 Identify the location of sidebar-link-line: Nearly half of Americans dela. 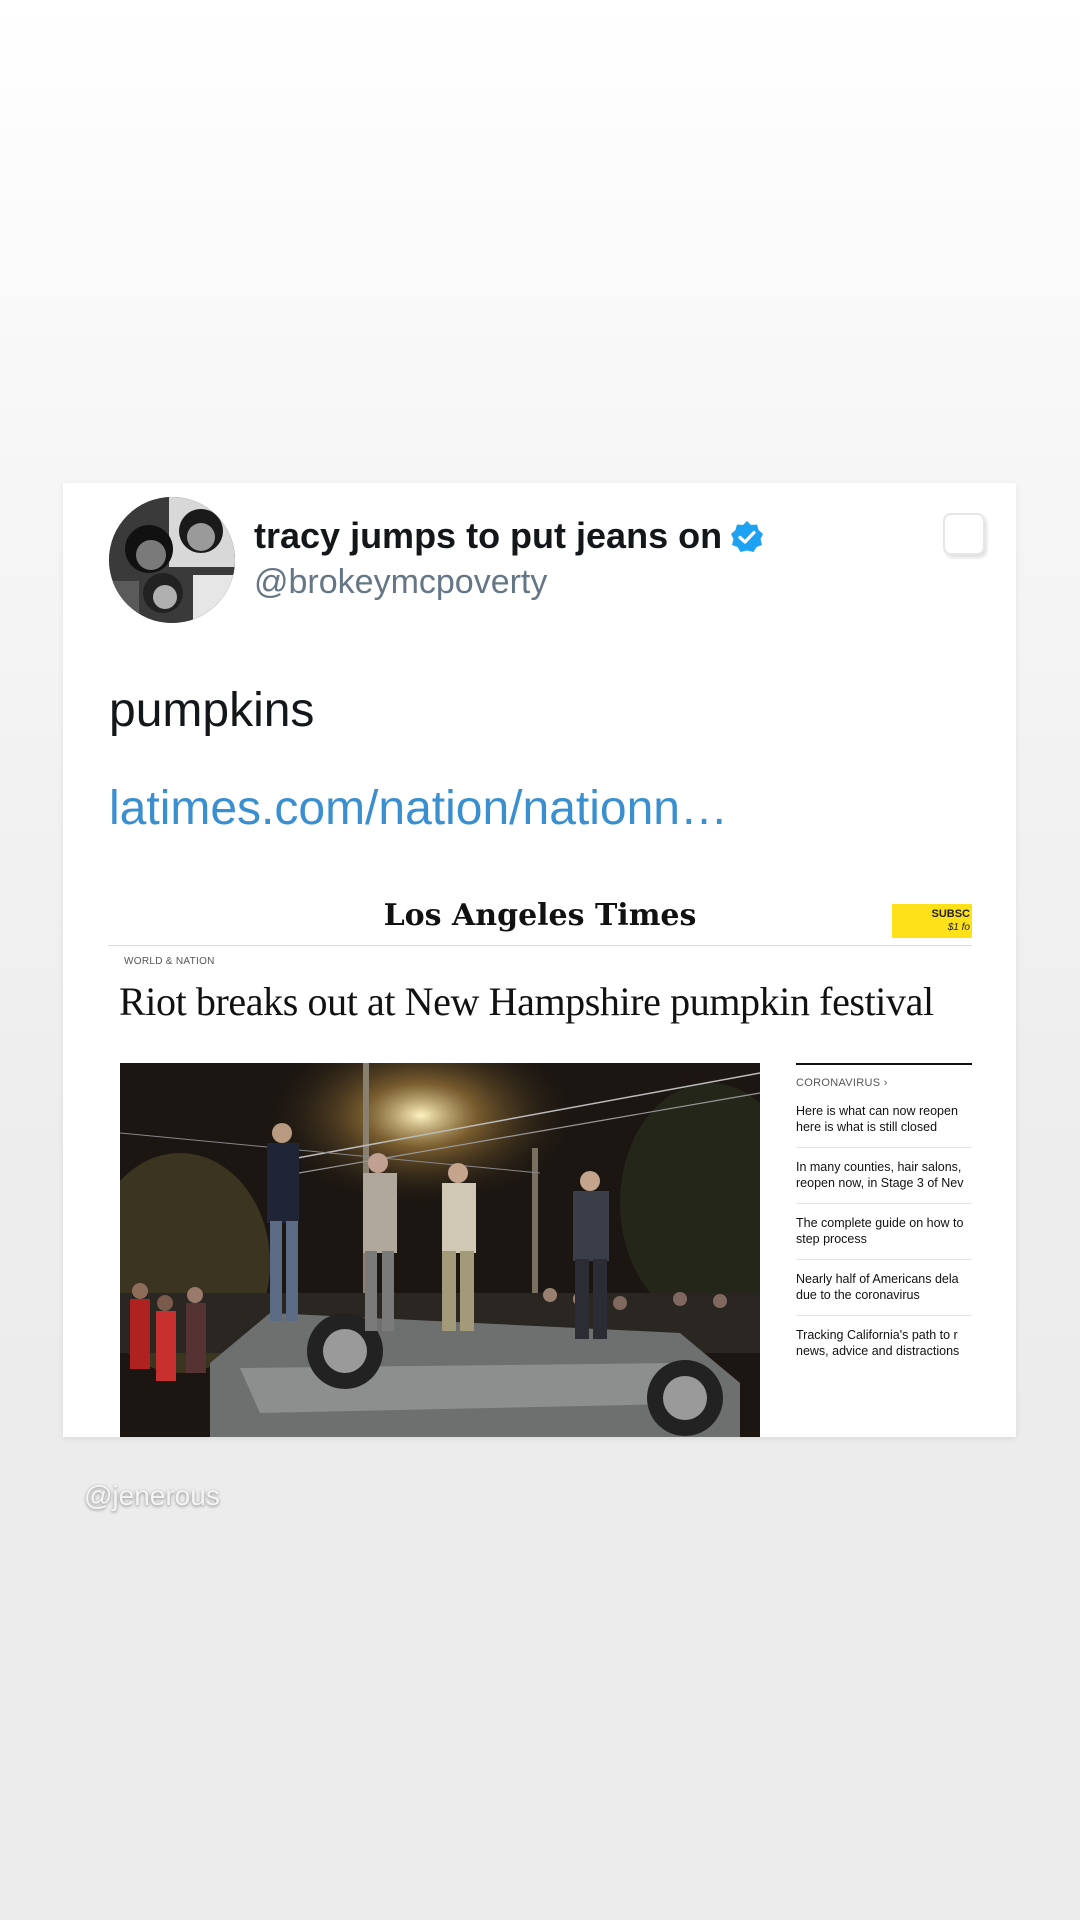
(877, 1279).